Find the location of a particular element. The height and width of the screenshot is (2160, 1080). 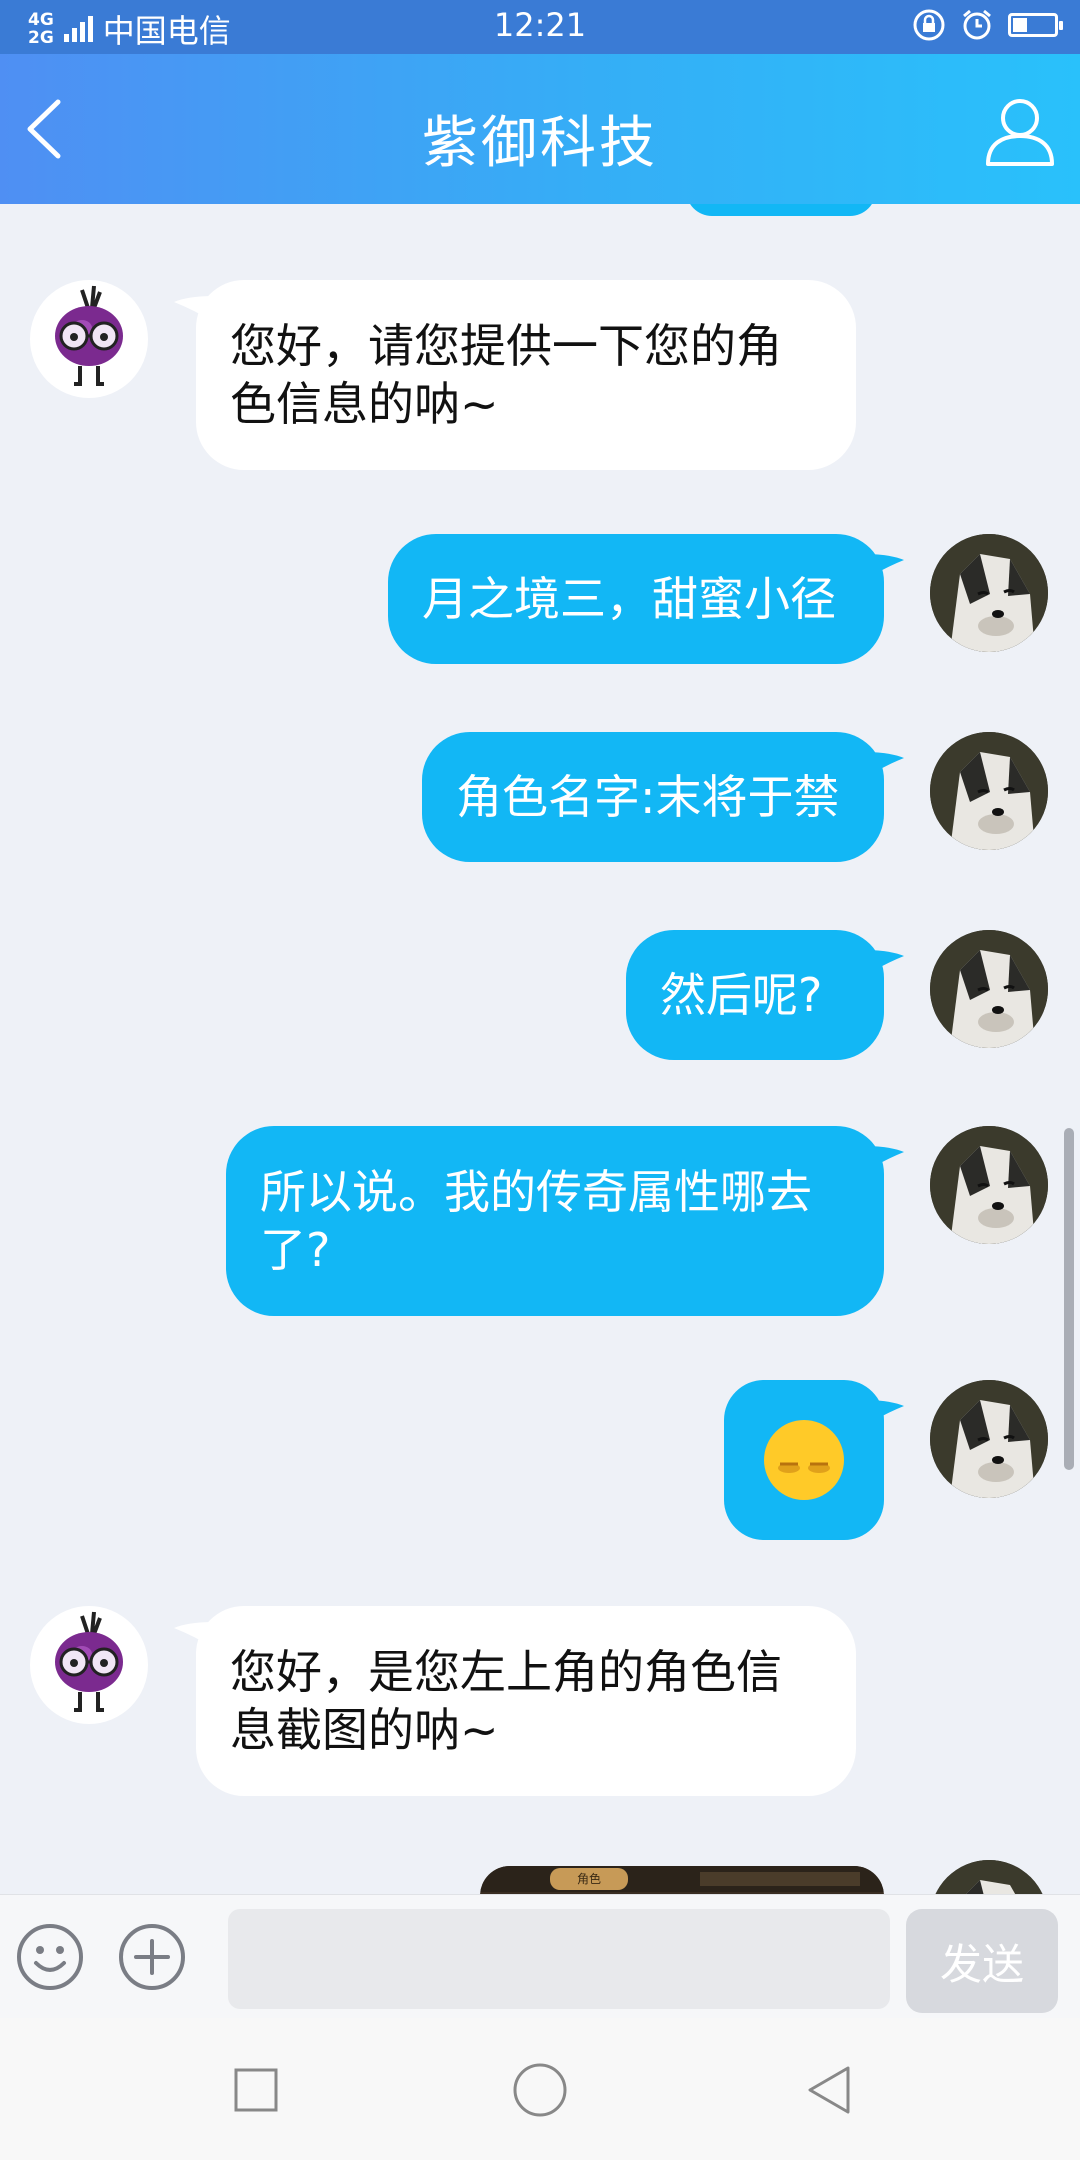

message-text: 角色名字:末将于禁 is located at coordinates (648, 797).